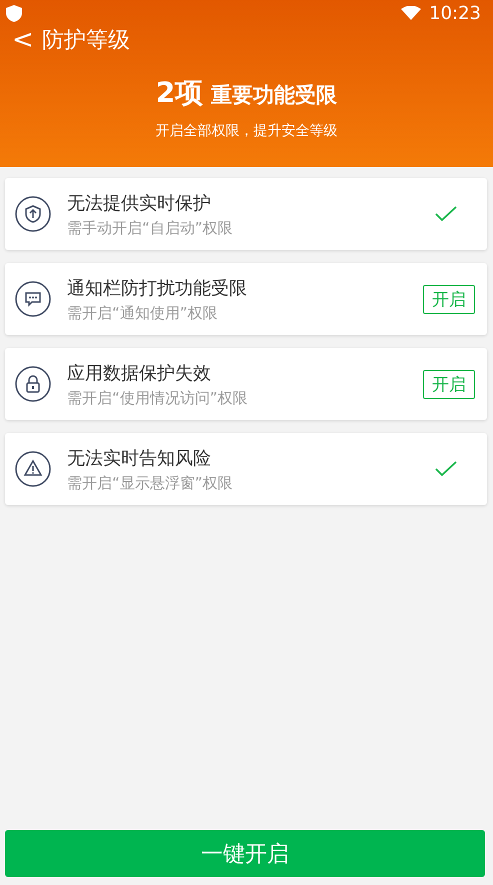  I want to click on wifi-icon, so click(411, 13).